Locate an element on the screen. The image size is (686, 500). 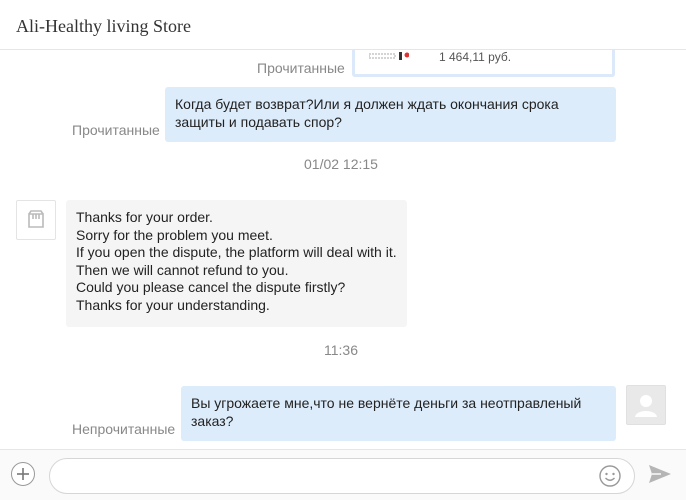
product-thumbnail-icon is located at coordinates (389, 56).